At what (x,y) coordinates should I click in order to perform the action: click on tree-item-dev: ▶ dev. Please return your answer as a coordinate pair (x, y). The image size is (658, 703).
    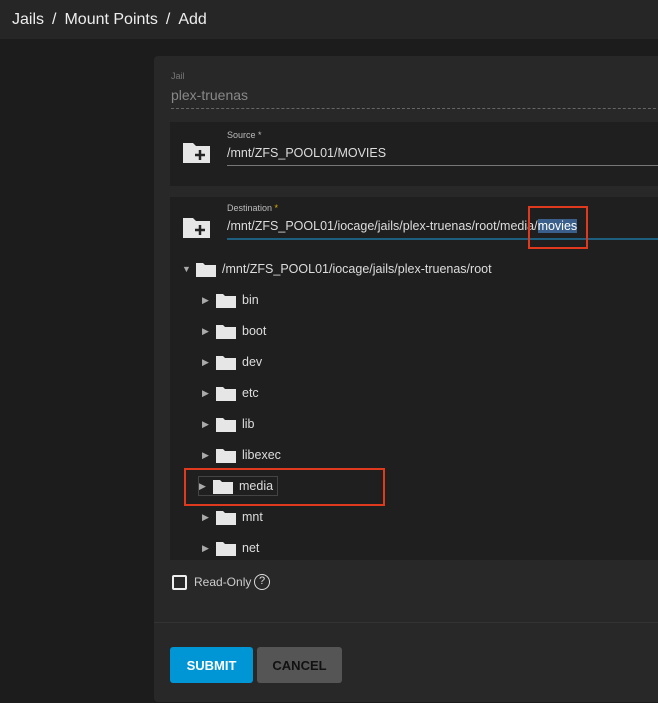
    Looking at the image, I should click on (232, 362).